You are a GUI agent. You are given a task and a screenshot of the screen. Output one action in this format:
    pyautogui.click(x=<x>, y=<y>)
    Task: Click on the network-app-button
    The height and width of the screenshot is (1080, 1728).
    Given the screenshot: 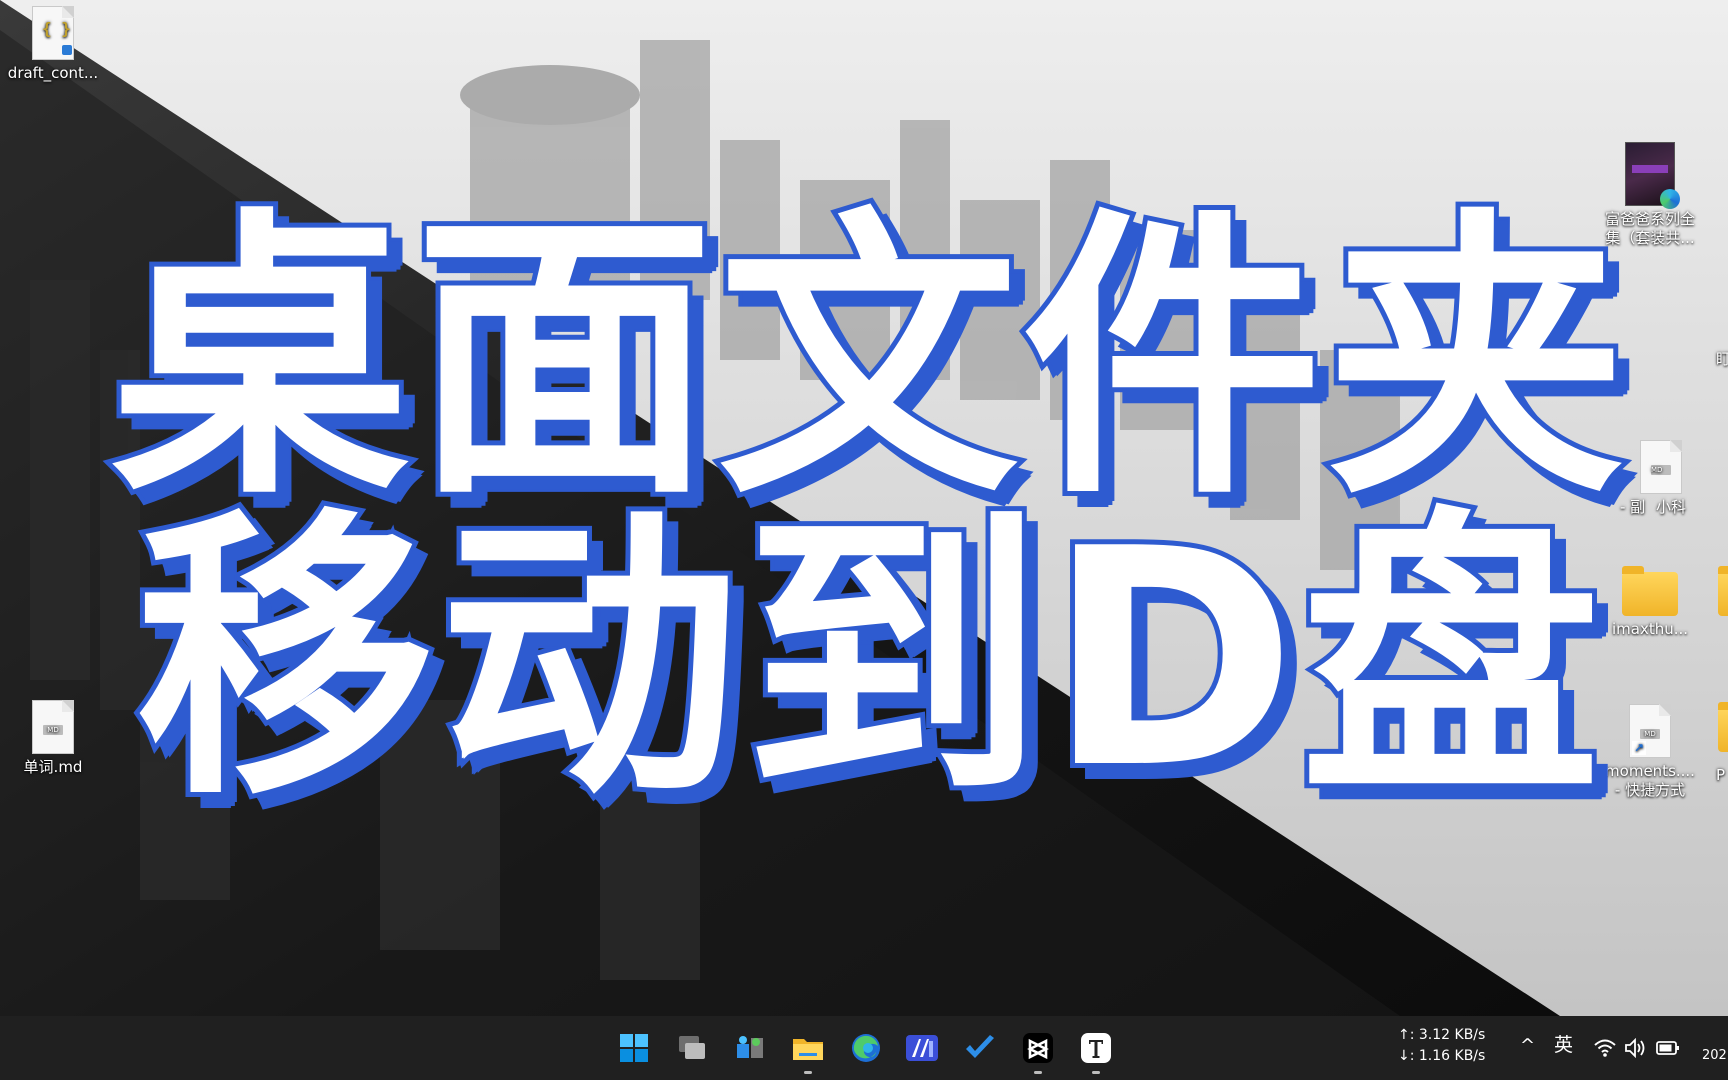 What is the action you would take?
    pyautogui.click(x=750, y=1048)
    